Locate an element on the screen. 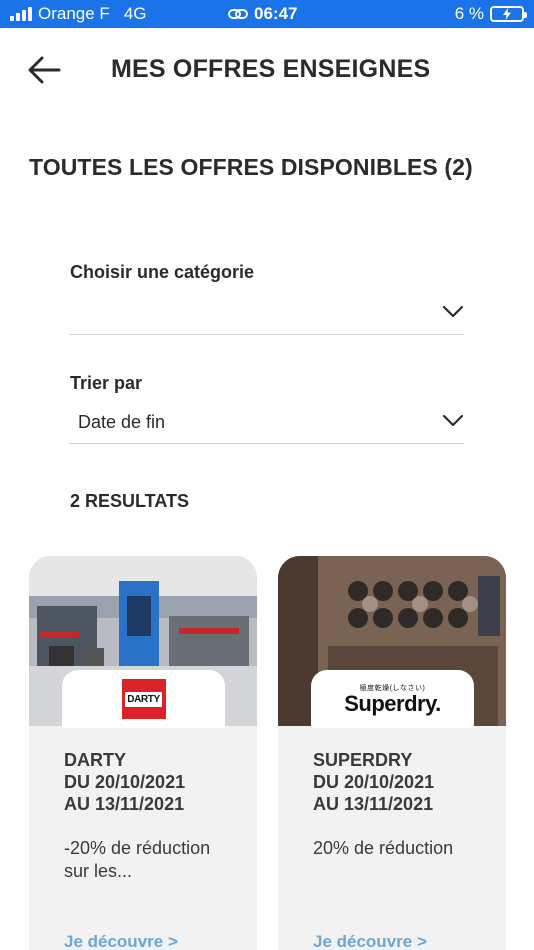  status-right: 6 % is located at coordinates (490, 14).